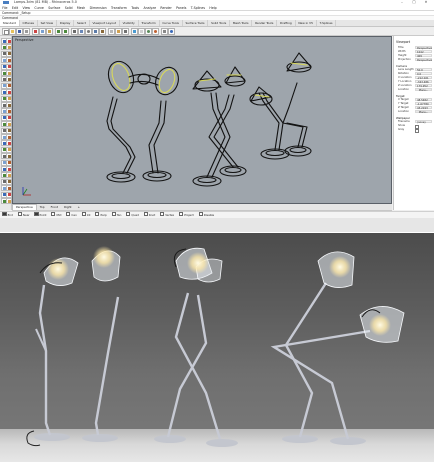 The image size is (434, 462). I want to click on prop-row-projection: Projection Perspective, so click(415, 60).